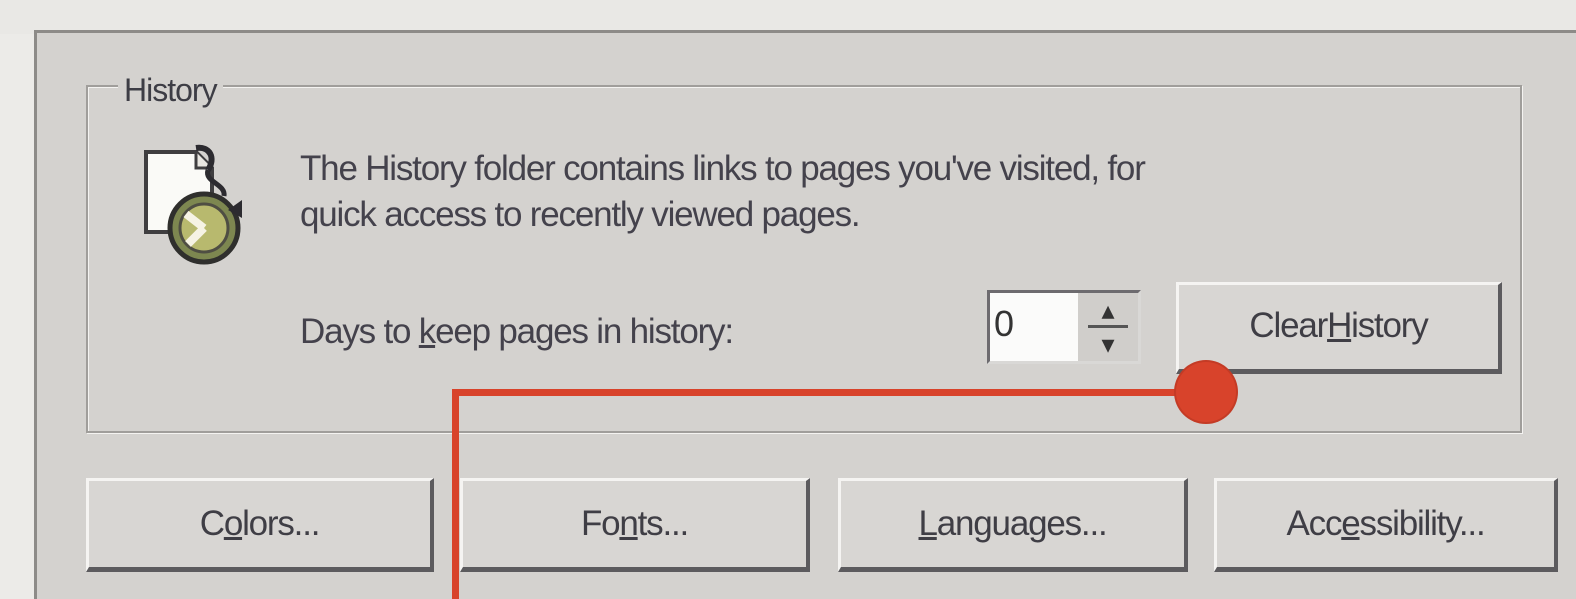 The width and height of the screenshot is (1576, 599). I want to click on button-accelerator: n, so click(628, 523).